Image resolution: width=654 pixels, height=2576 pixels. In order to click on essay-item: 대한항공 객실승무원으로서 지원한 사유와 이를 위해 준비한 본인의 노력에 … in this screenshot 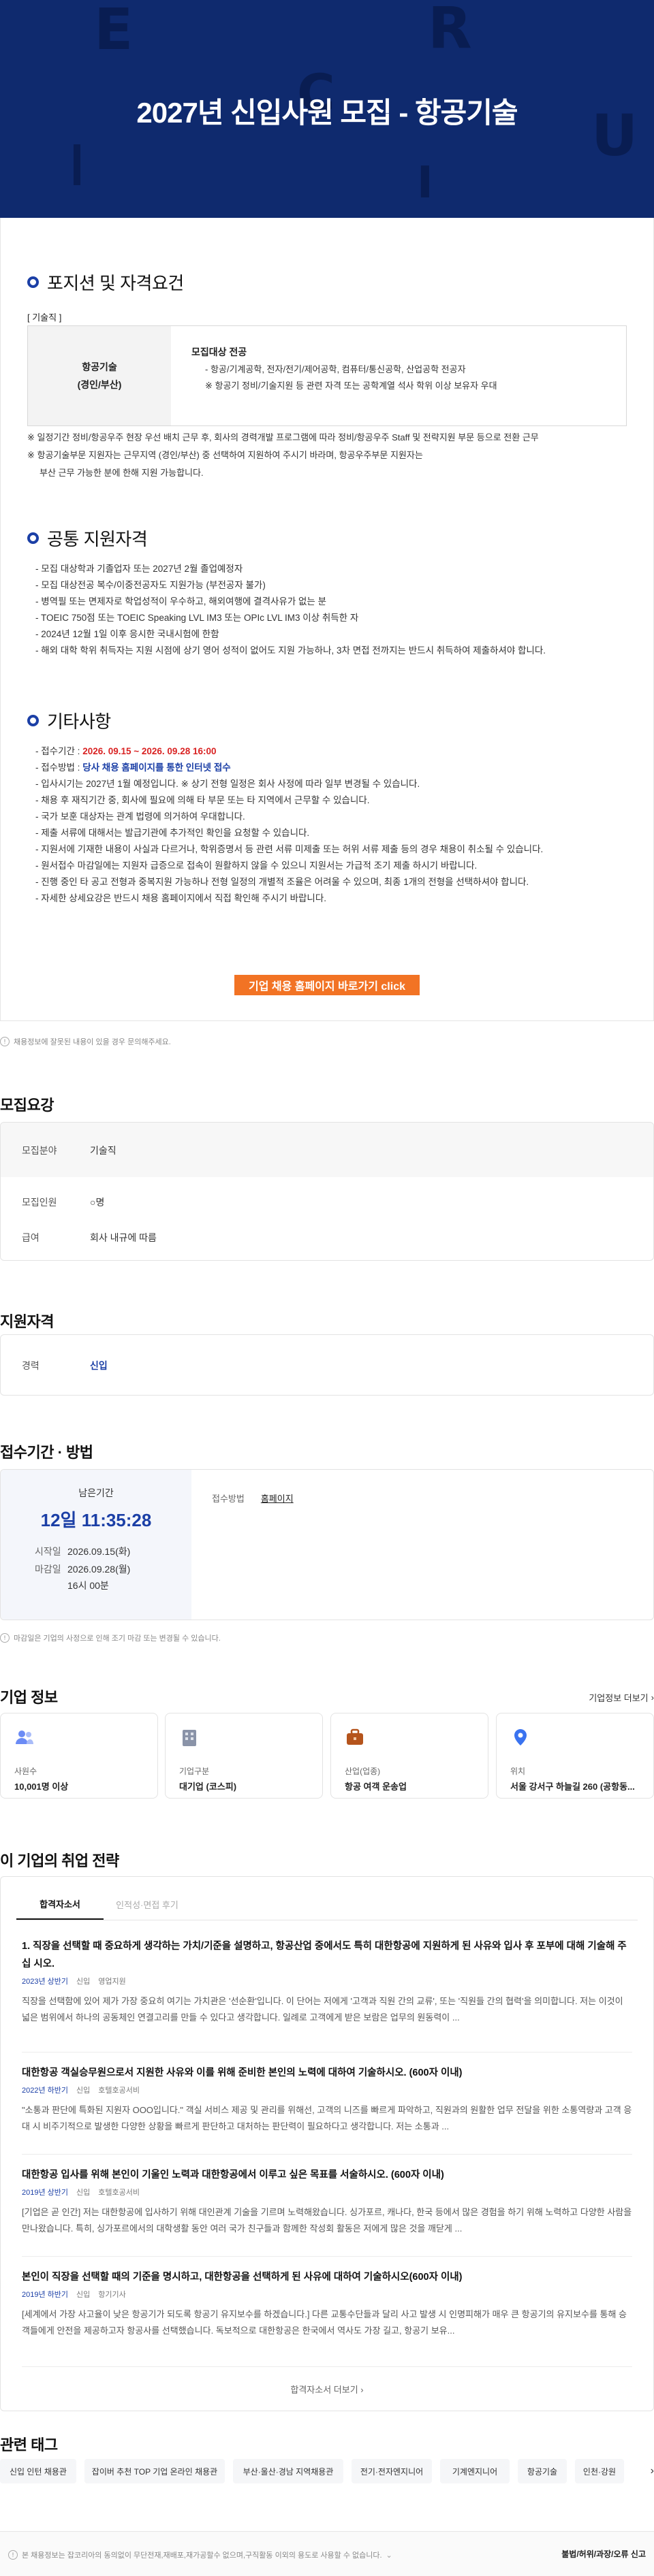, I will do `click(327, 2100)`.